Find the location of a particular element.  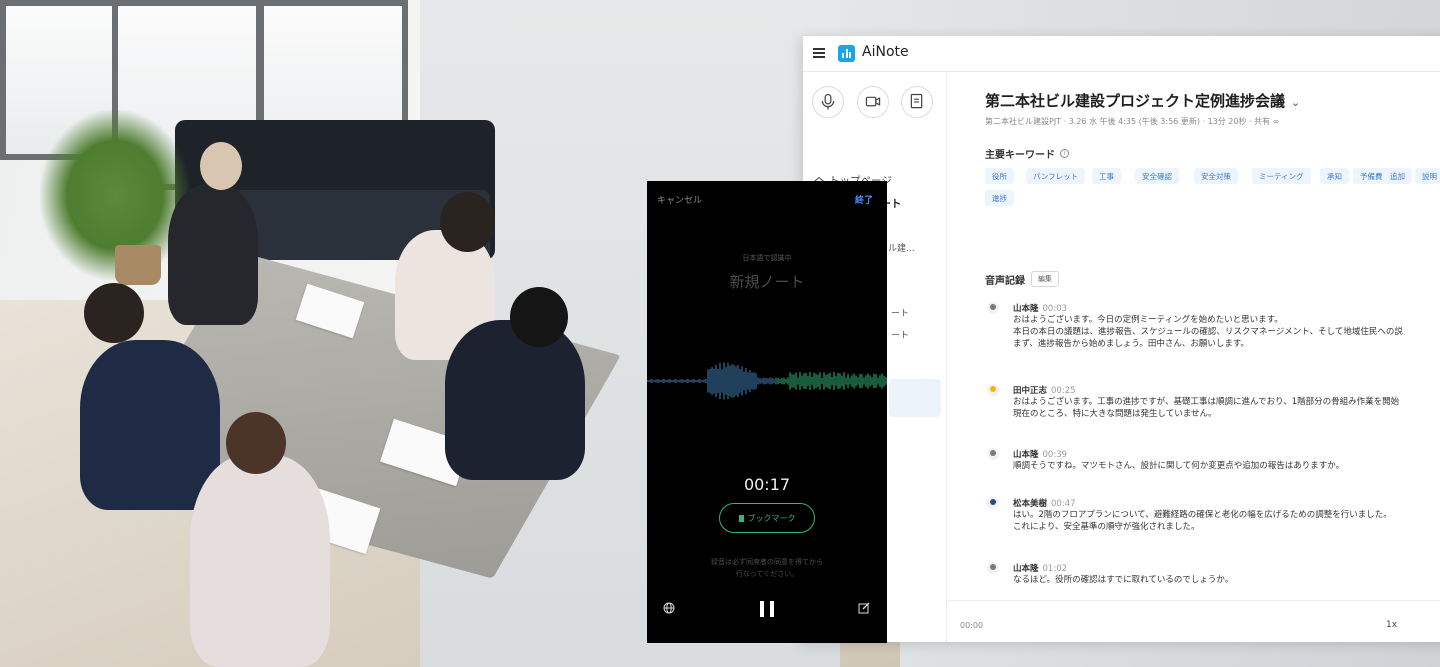

ainote-logo-icon is located at coordinates (846, 53).